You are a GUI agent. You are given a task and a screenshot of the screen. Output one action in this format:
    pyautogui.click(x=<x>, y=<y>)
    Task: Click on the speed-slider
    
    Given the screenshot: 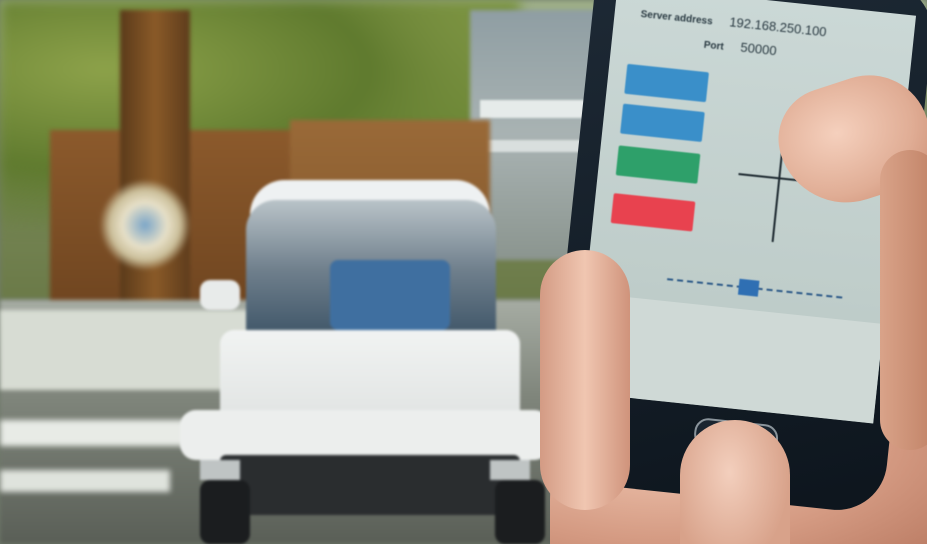 What is the action you would take?
    pyautogui.click(x=757, y=288)
    